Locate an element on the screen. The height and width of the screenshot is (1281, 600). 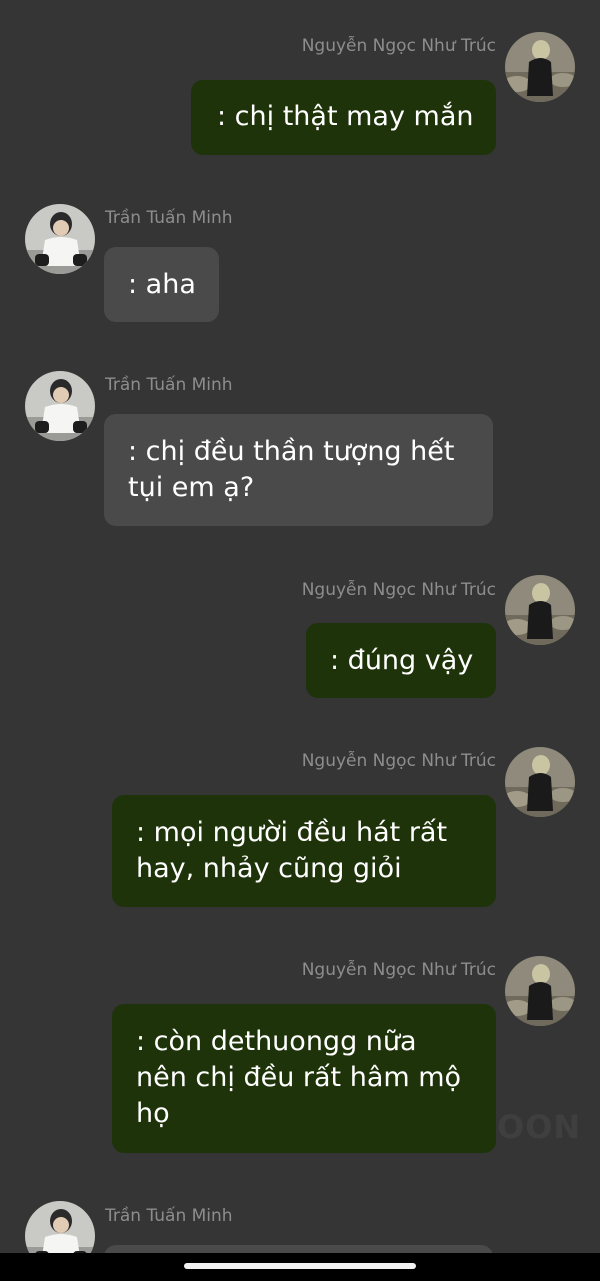
message-bubble-outgoing: : đúng vậy is located at coordinates (401, 660).